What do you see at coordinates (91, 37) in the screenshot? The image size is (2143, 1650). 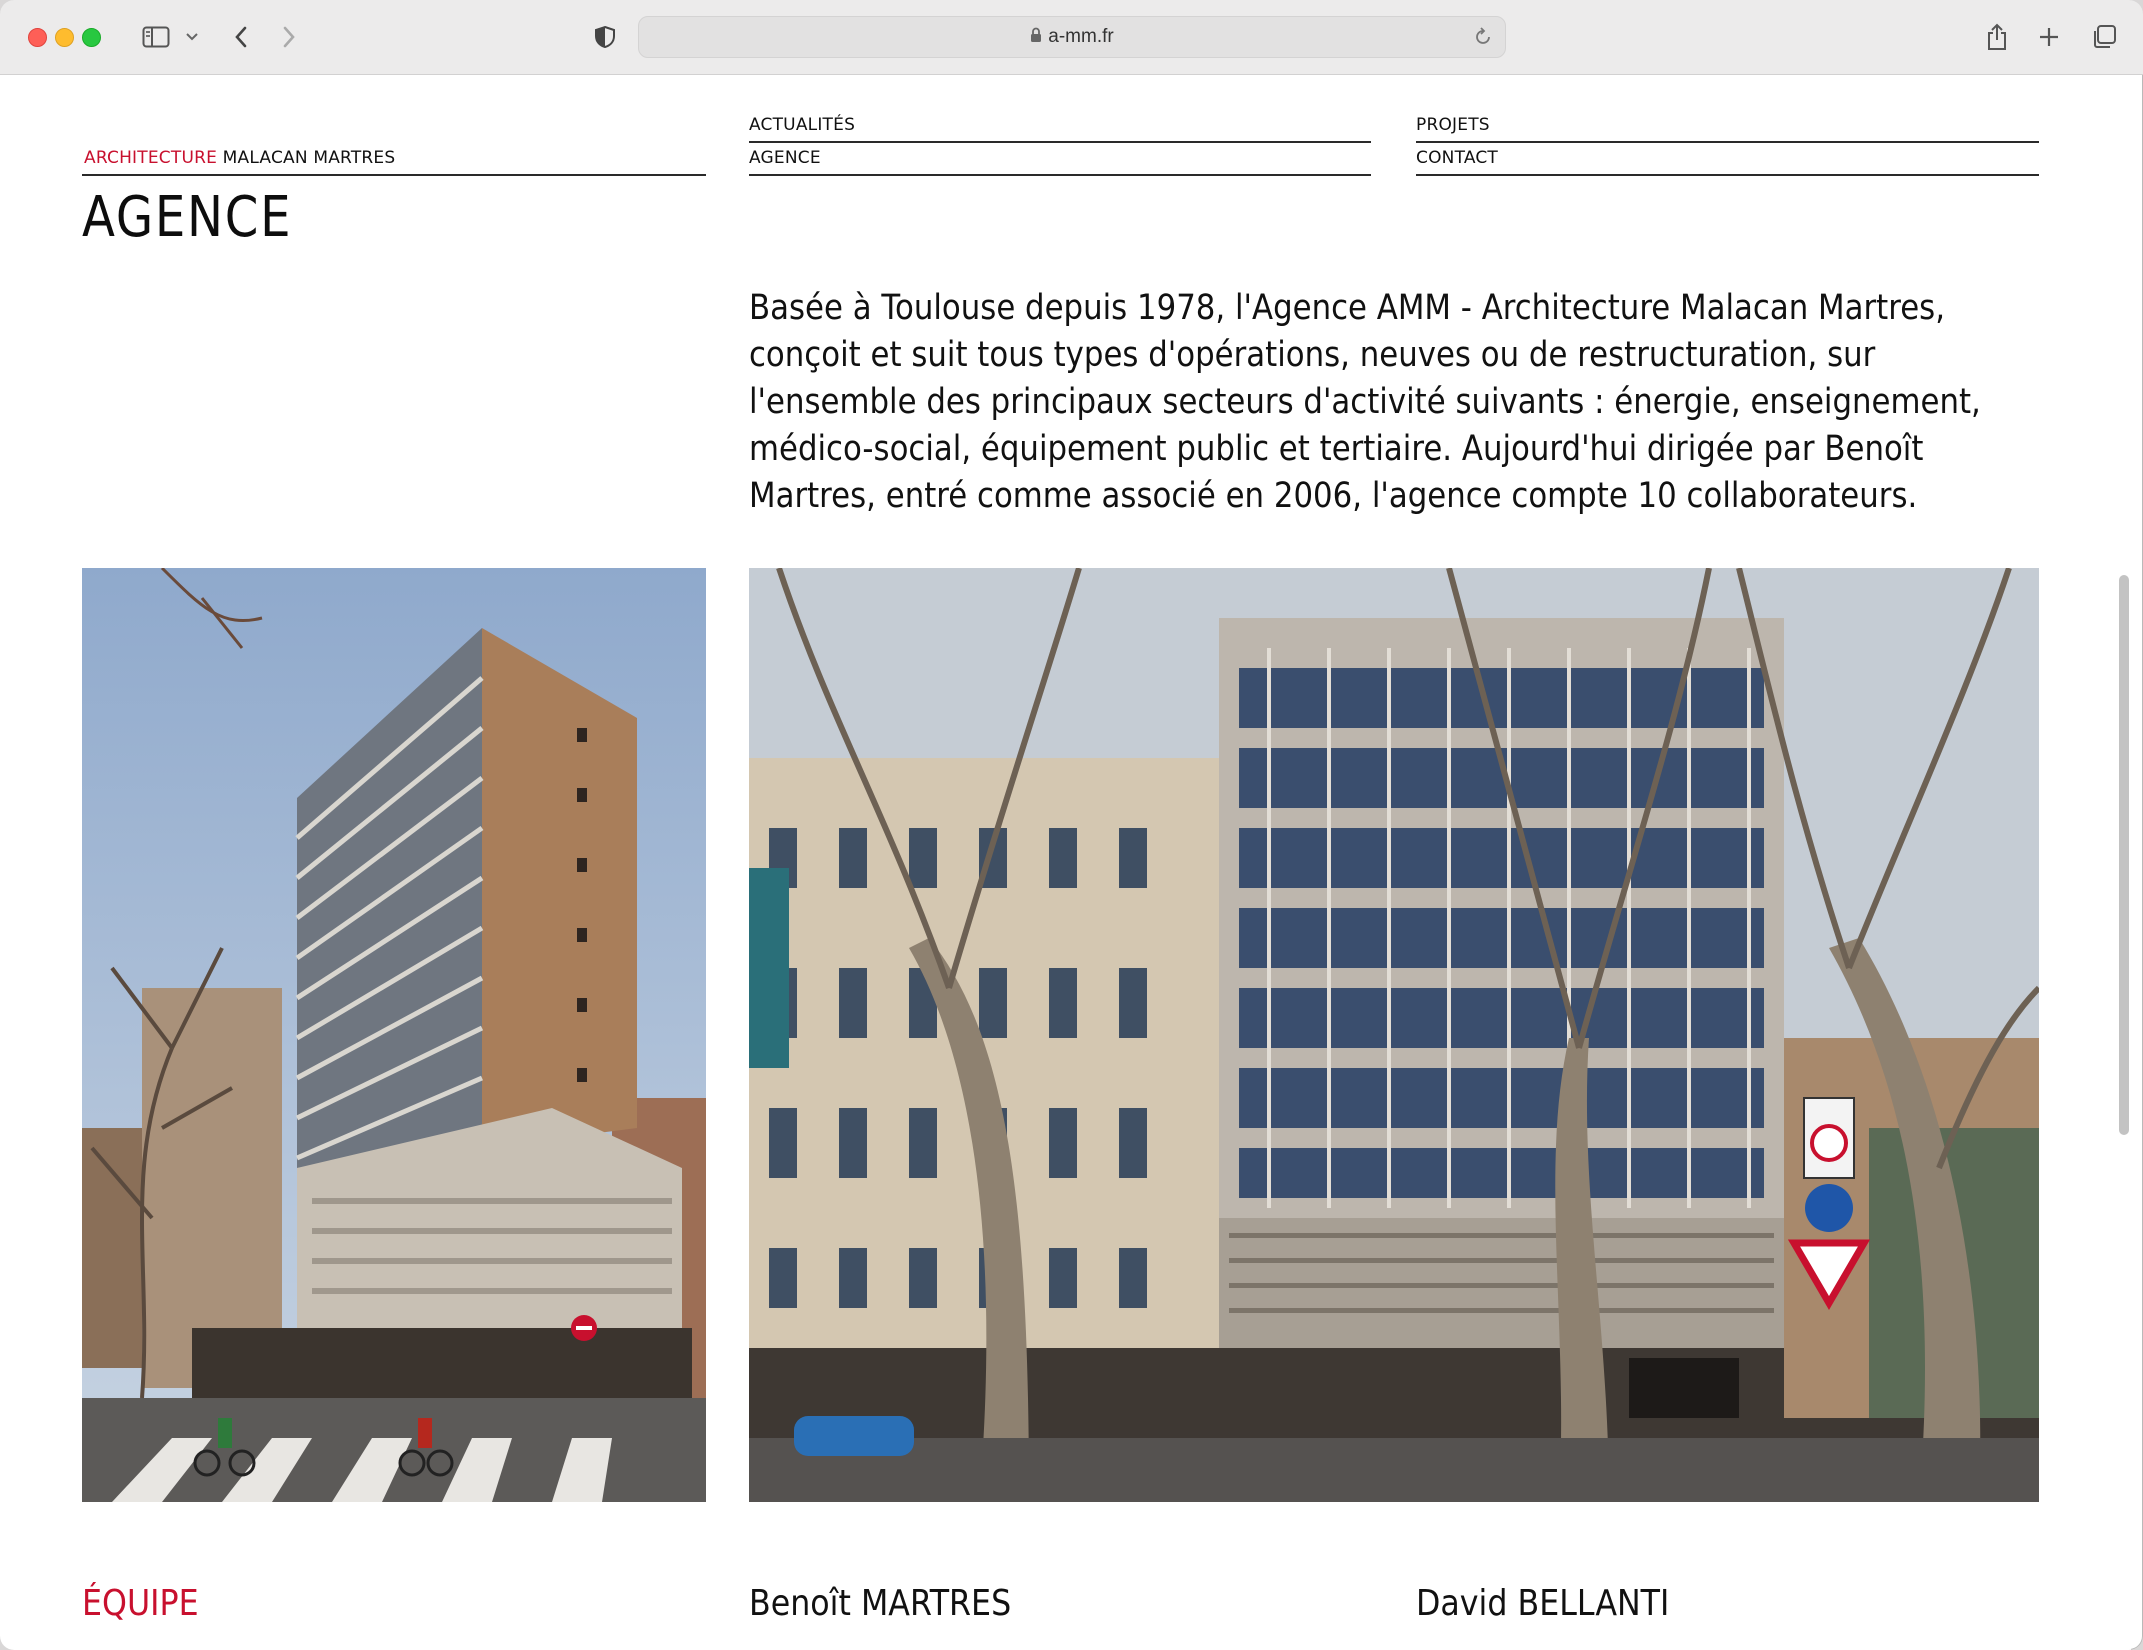 I see `zoom-window-button` at bounding box center [91, 37].